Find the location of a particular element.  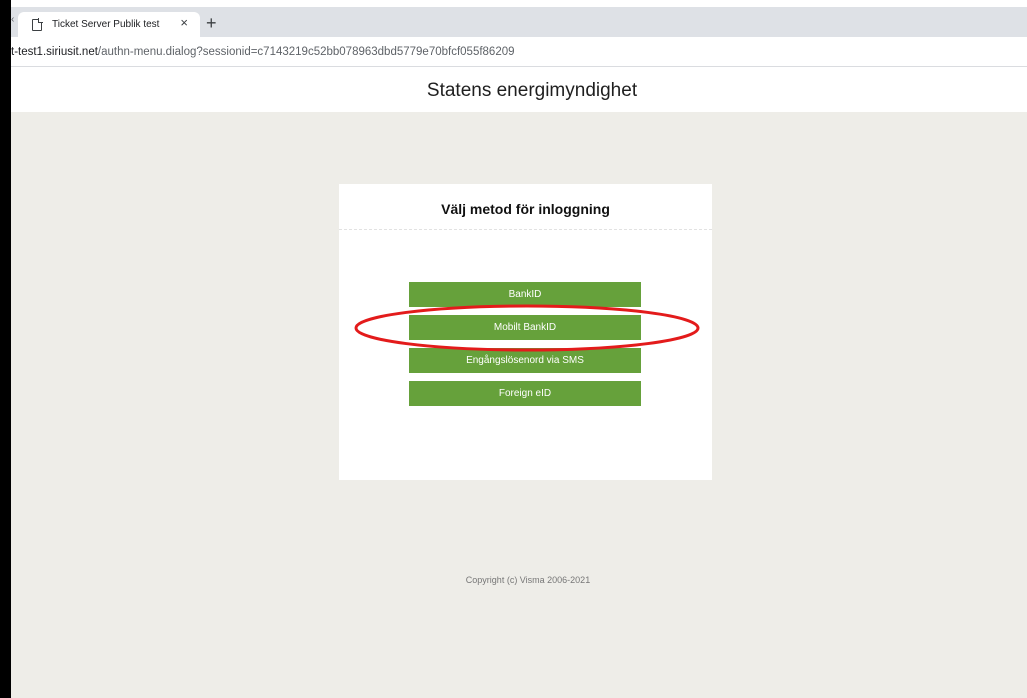

tab-title: Ticket Server Publik test is located at coordinates (106, 24).